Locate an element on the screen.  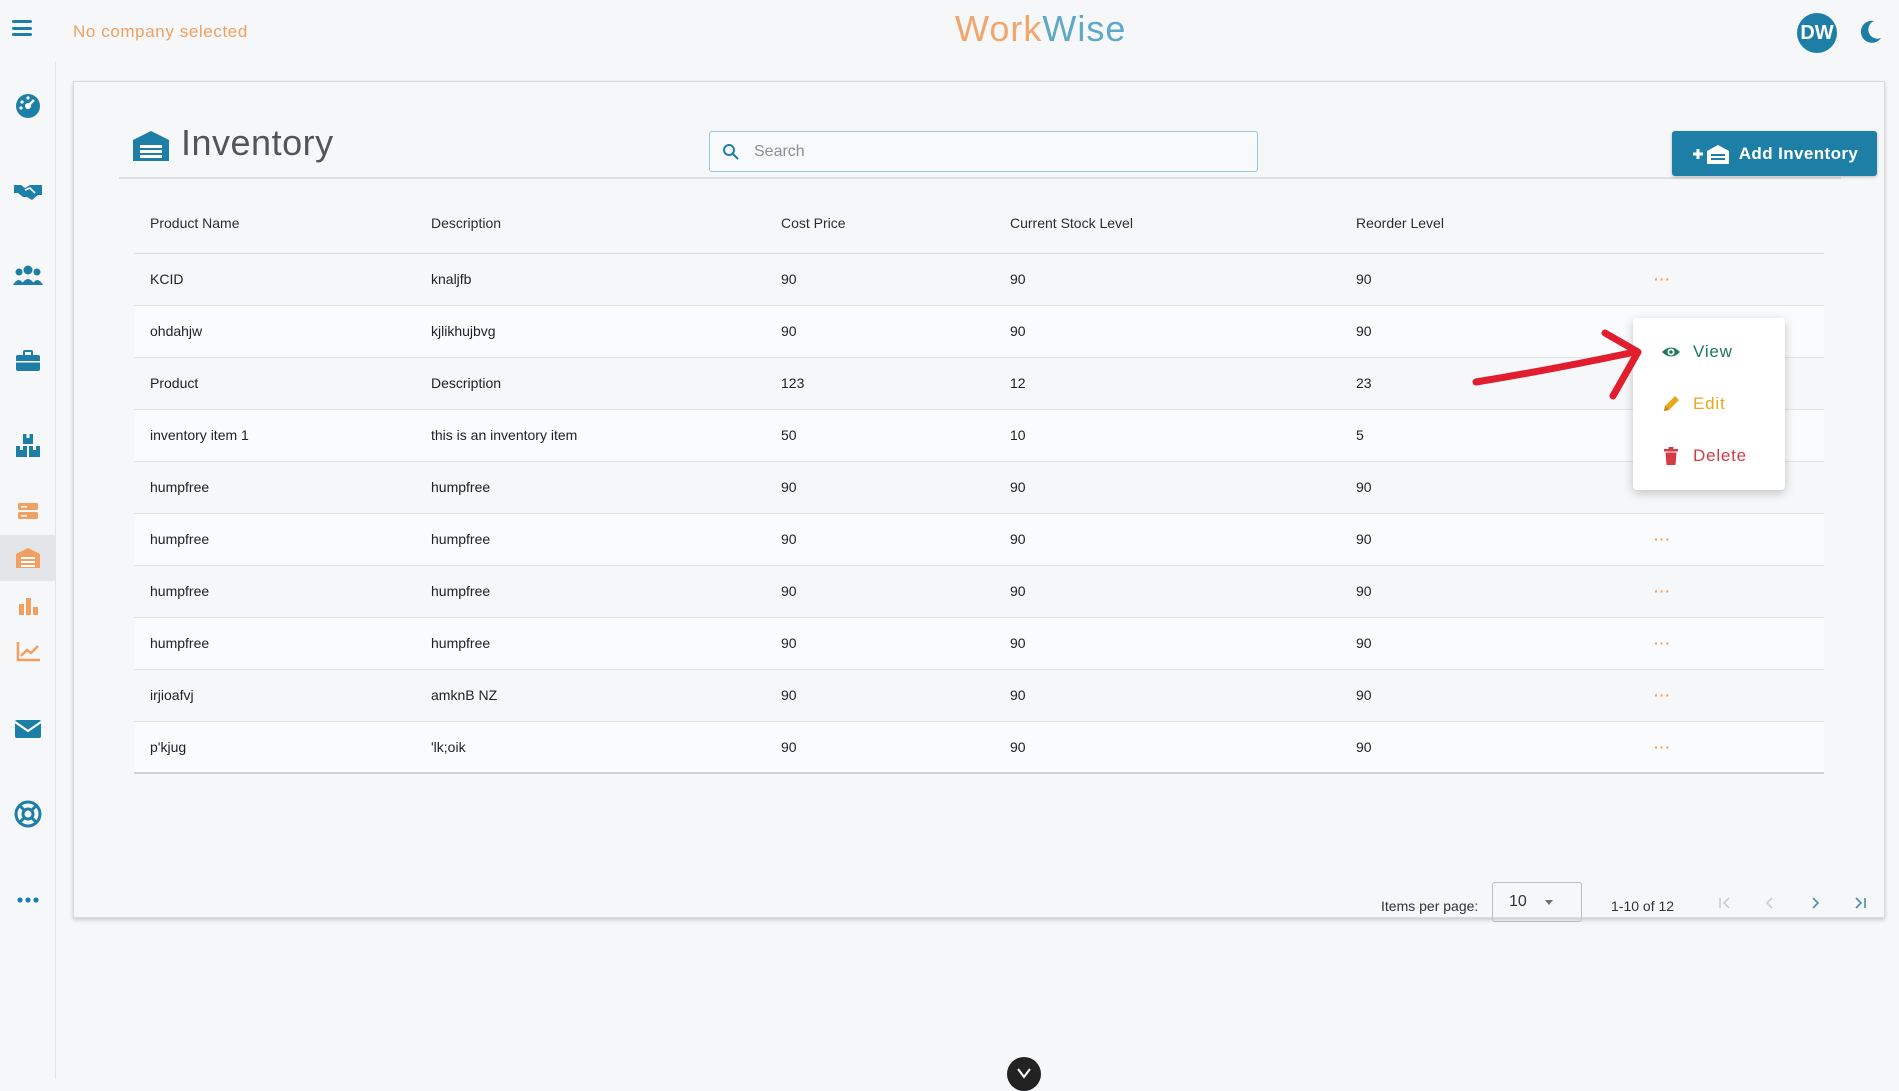
cell-description: Description is located at coordinates (590, 383).